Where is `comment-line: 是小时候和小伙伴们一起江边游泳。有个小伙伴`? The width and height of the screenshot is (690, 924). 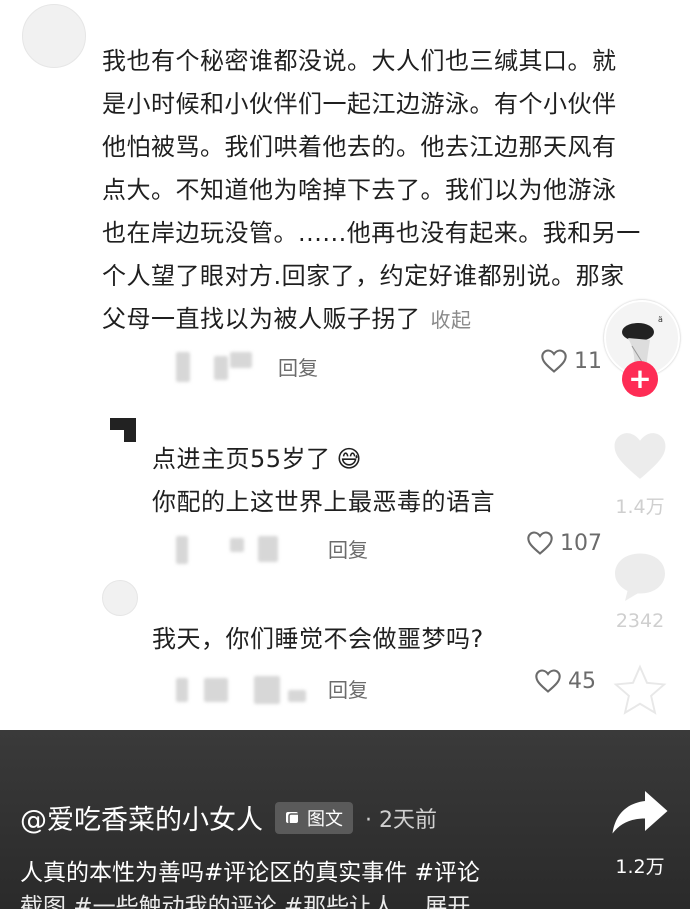 comment-line: 是小时候和小伙伴们一起江边游泳。有个小伙伴 is located at coordinates (359, 104).